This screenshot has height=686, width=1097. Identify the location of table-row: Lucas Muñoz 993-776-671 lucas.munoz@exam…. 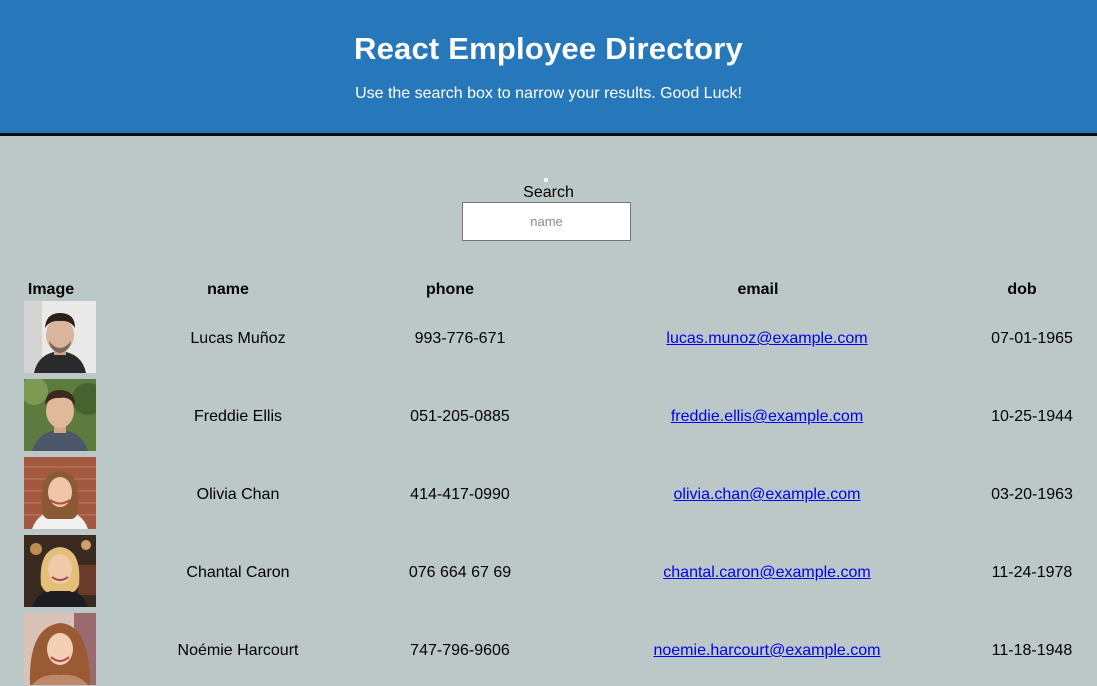
(548, 337).